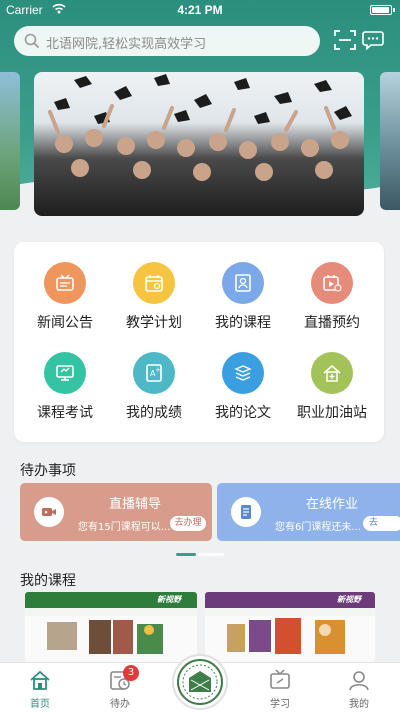 This screenshot has width=400, height=712. I want to click on todo-card-online-homework: 在线作业 您有6门课程还未... 去, so click(308, 512).